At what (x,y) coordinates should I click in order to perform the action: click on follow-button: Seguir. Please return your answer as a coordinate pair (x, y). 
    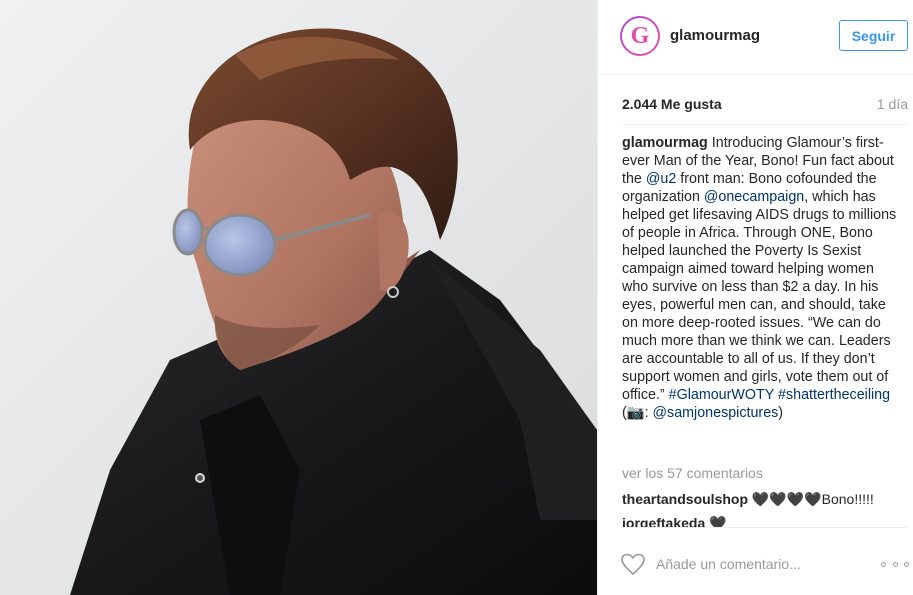
    Looking at the image, I should click on (873, 35).